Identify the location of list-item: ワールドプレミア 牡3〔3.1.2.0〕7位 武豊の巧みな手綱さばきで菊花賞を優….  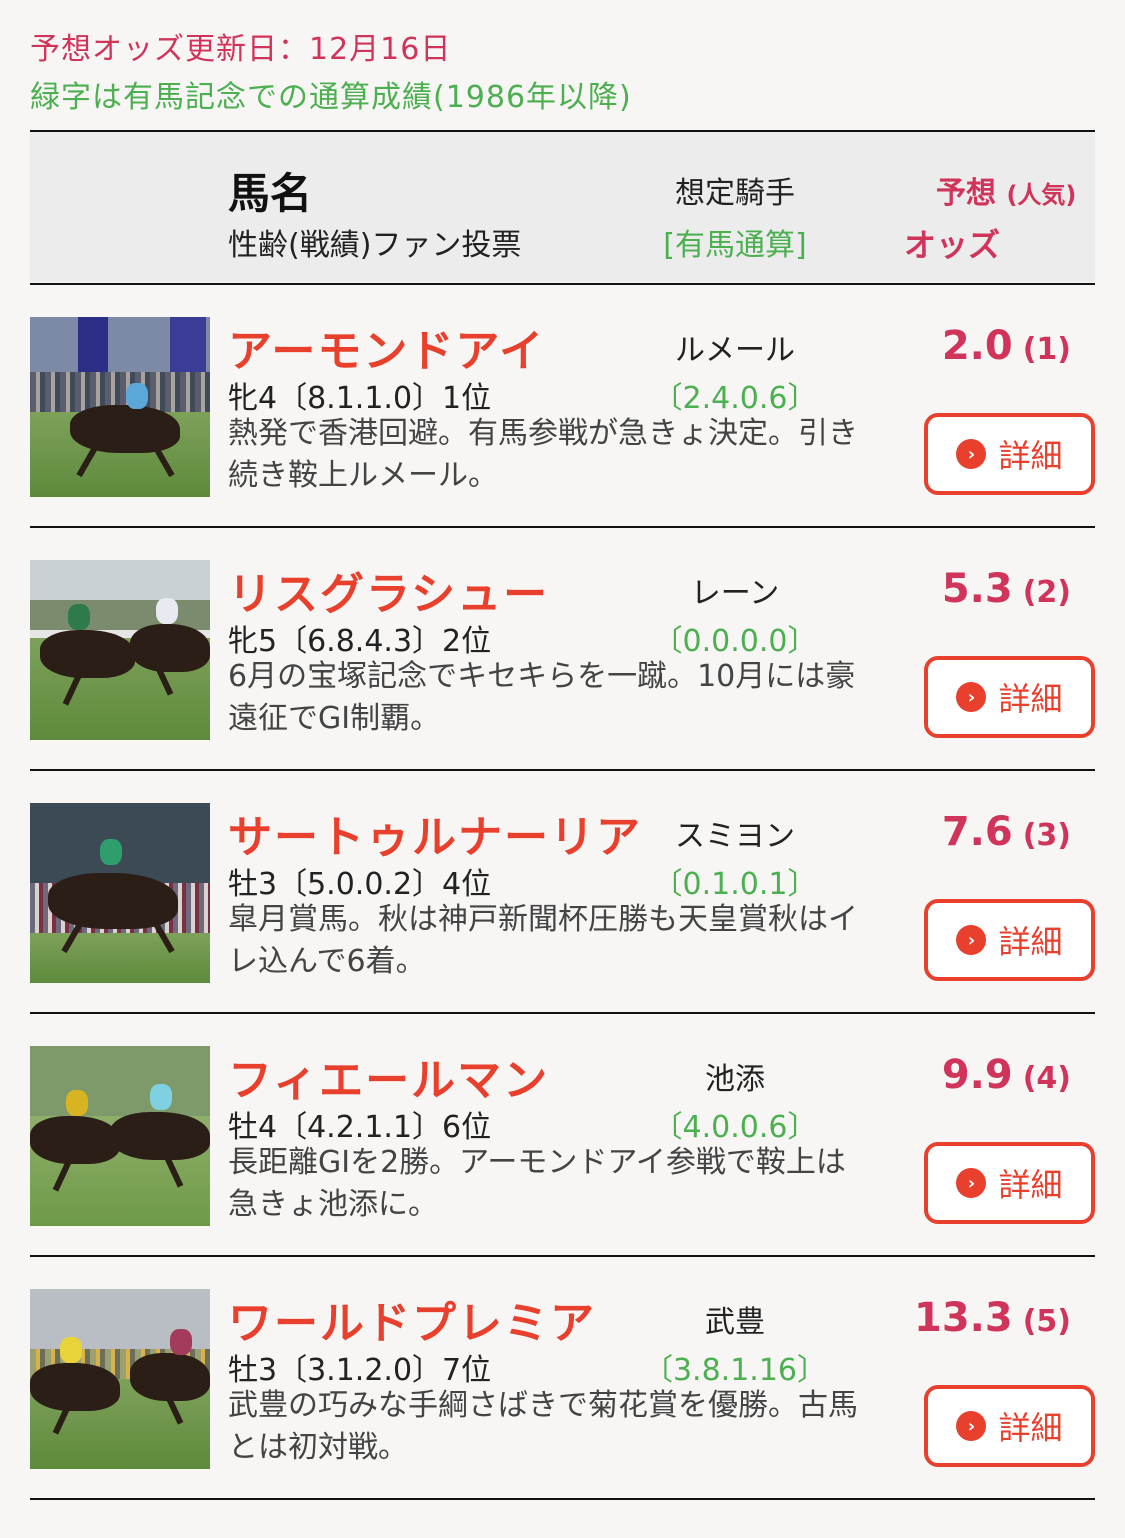
(562, 1378).